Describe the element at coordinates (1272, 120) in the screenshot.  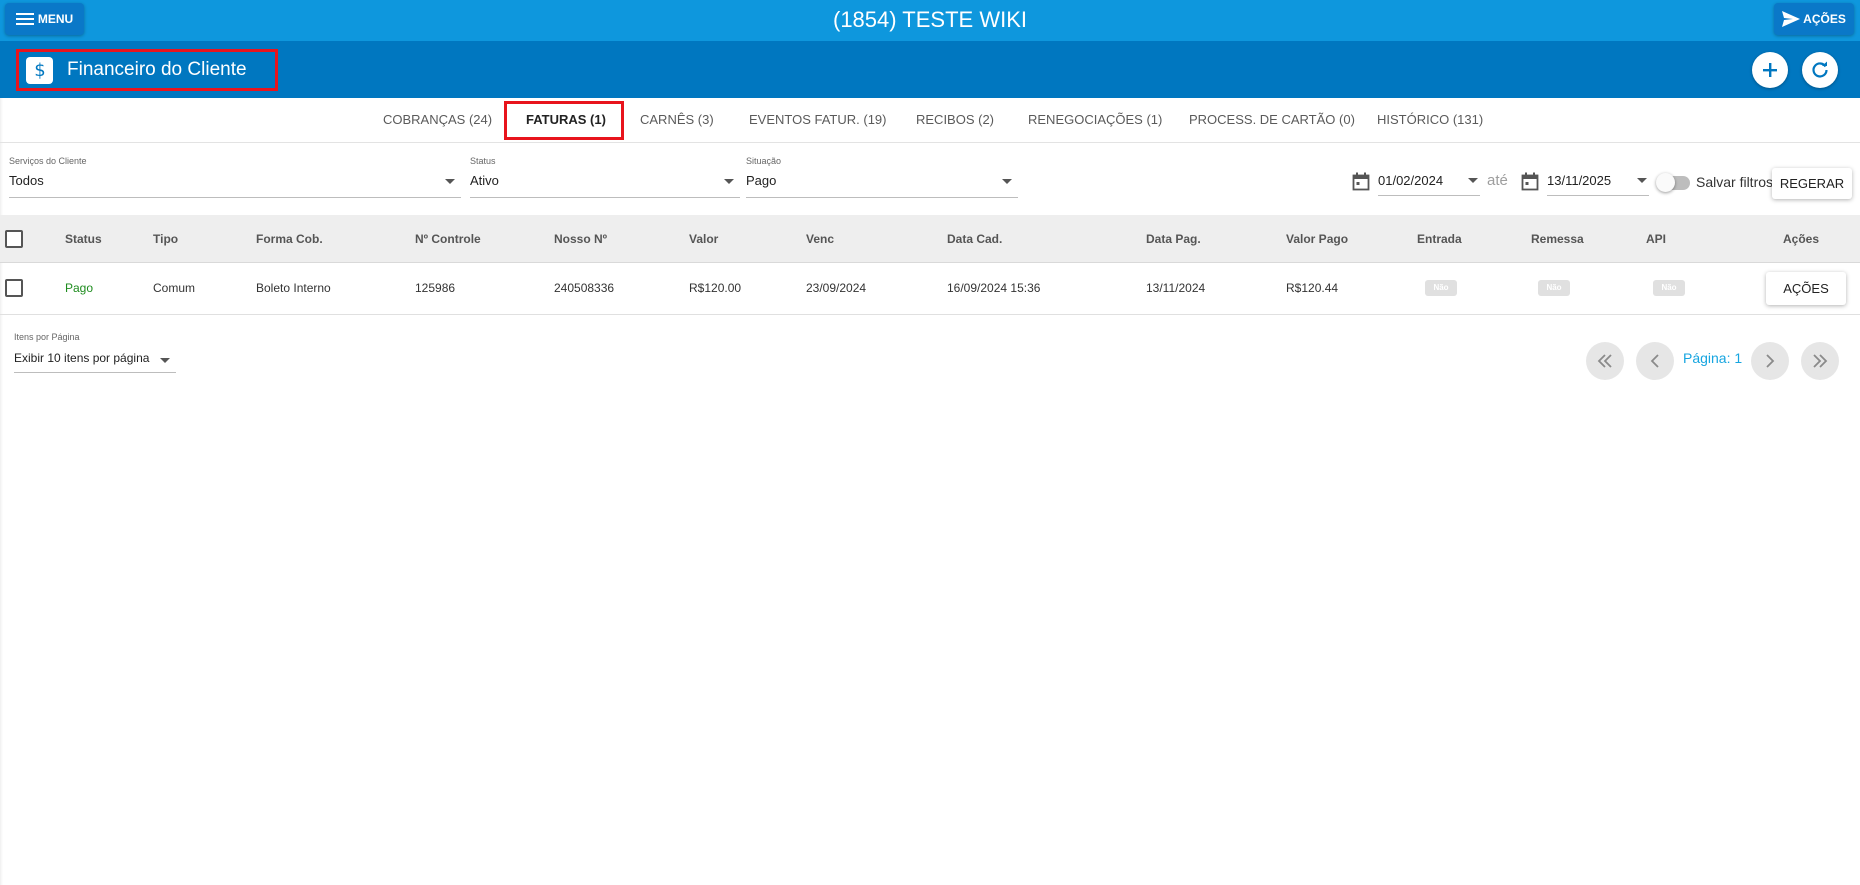
I see `tab-process-cartao: PROCESS. DE CARTÃO (0)` at that location.